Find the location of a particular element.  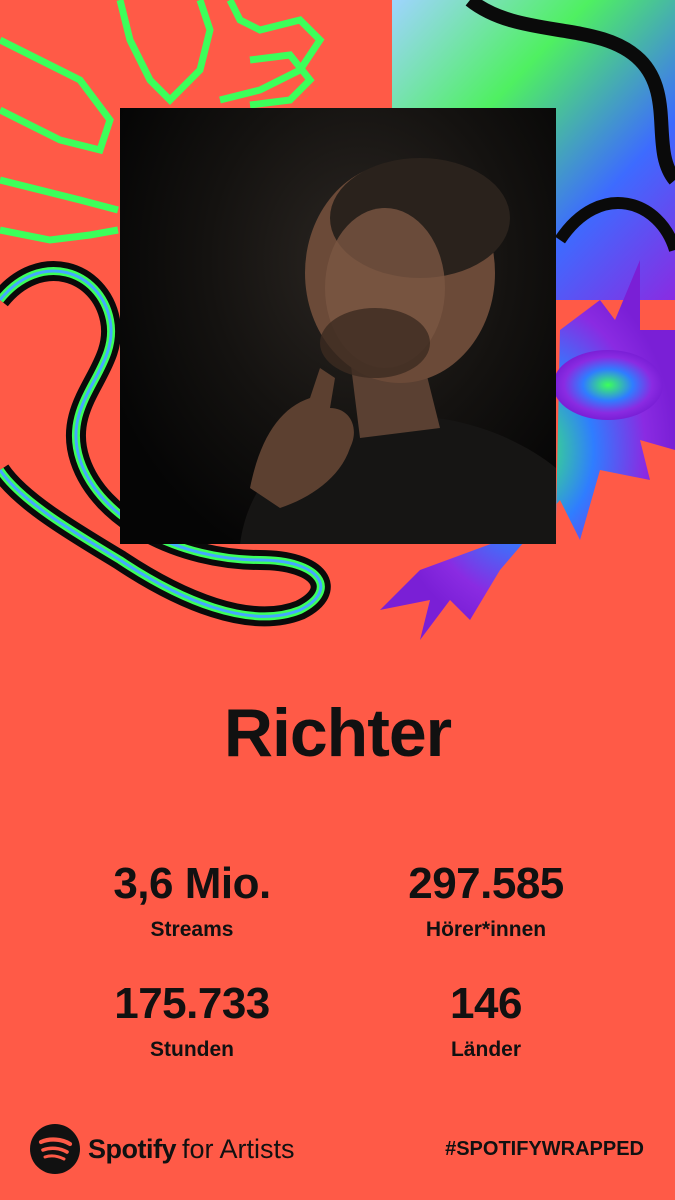

spotify-logo-icon is located at coordinates (55, 1149).